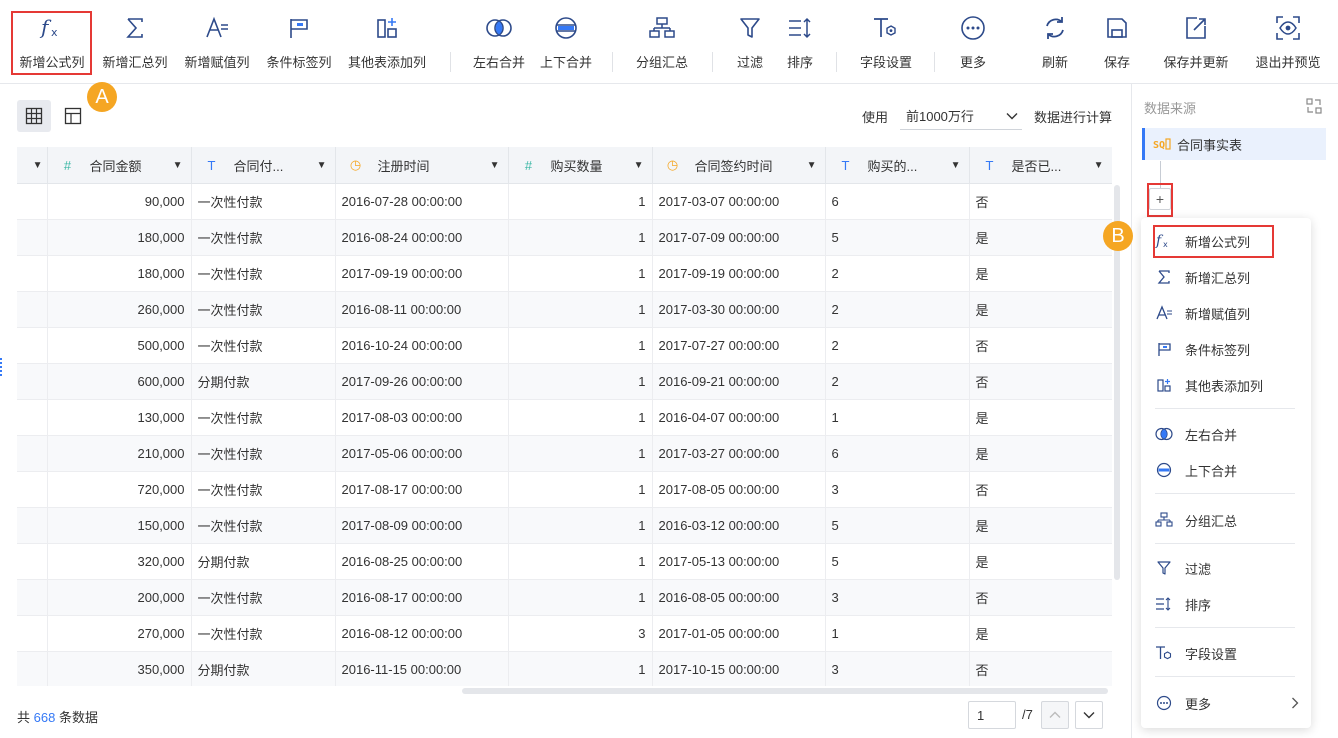 This screenshot has height=738, width=1338. Describe the element at coordinates (739, 417) in the screenshot. I see `table-cell: 2016-04-07 00:00:00` at that location.